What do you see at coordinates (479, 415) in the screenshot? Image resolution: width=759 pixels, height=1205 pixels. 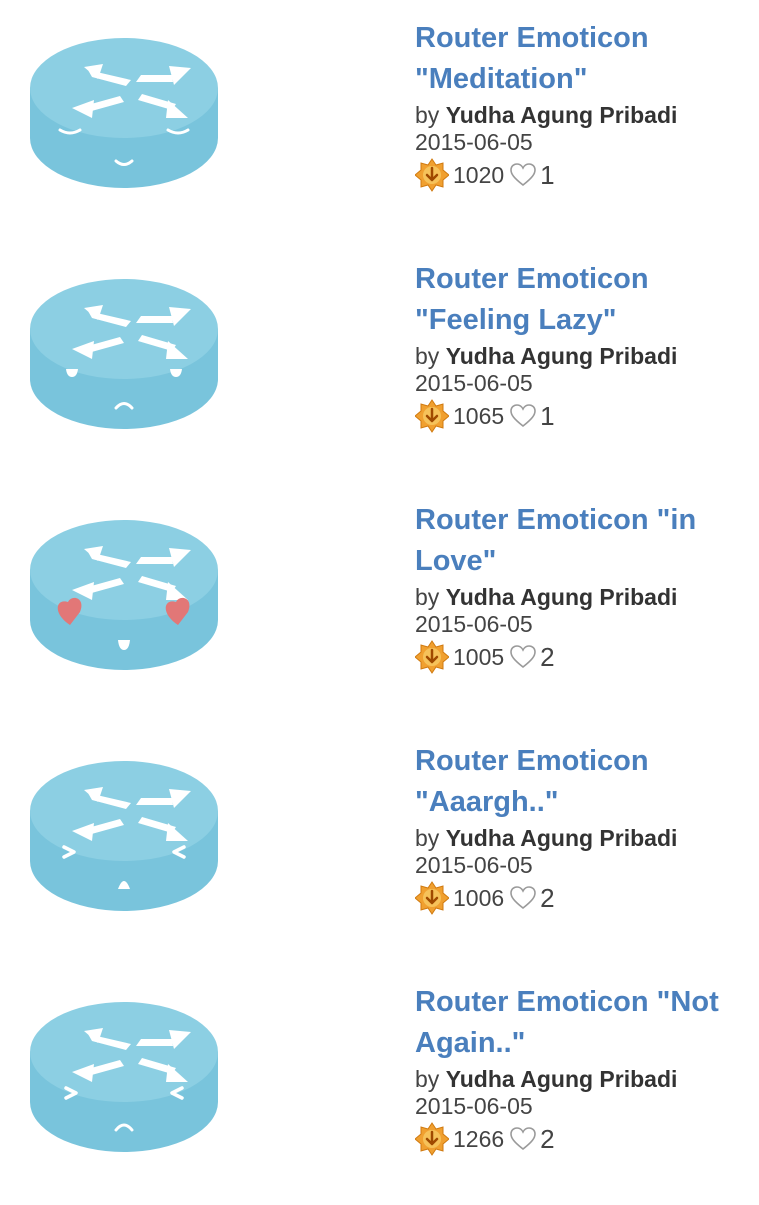 I see `download-count: 1065` at bounding box center [479, 415].